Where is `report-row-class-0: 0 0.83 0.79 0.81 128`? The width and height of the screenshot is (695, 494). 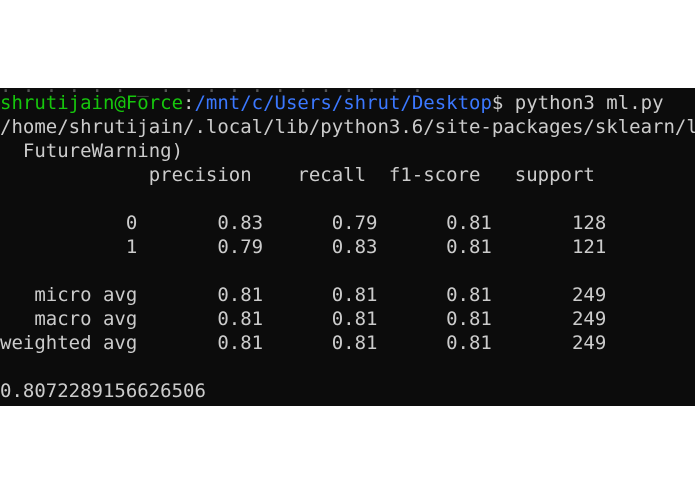 report-row-class-0: 0 0.83 0.79 0.81 128 is located at coordinates (303, 223).